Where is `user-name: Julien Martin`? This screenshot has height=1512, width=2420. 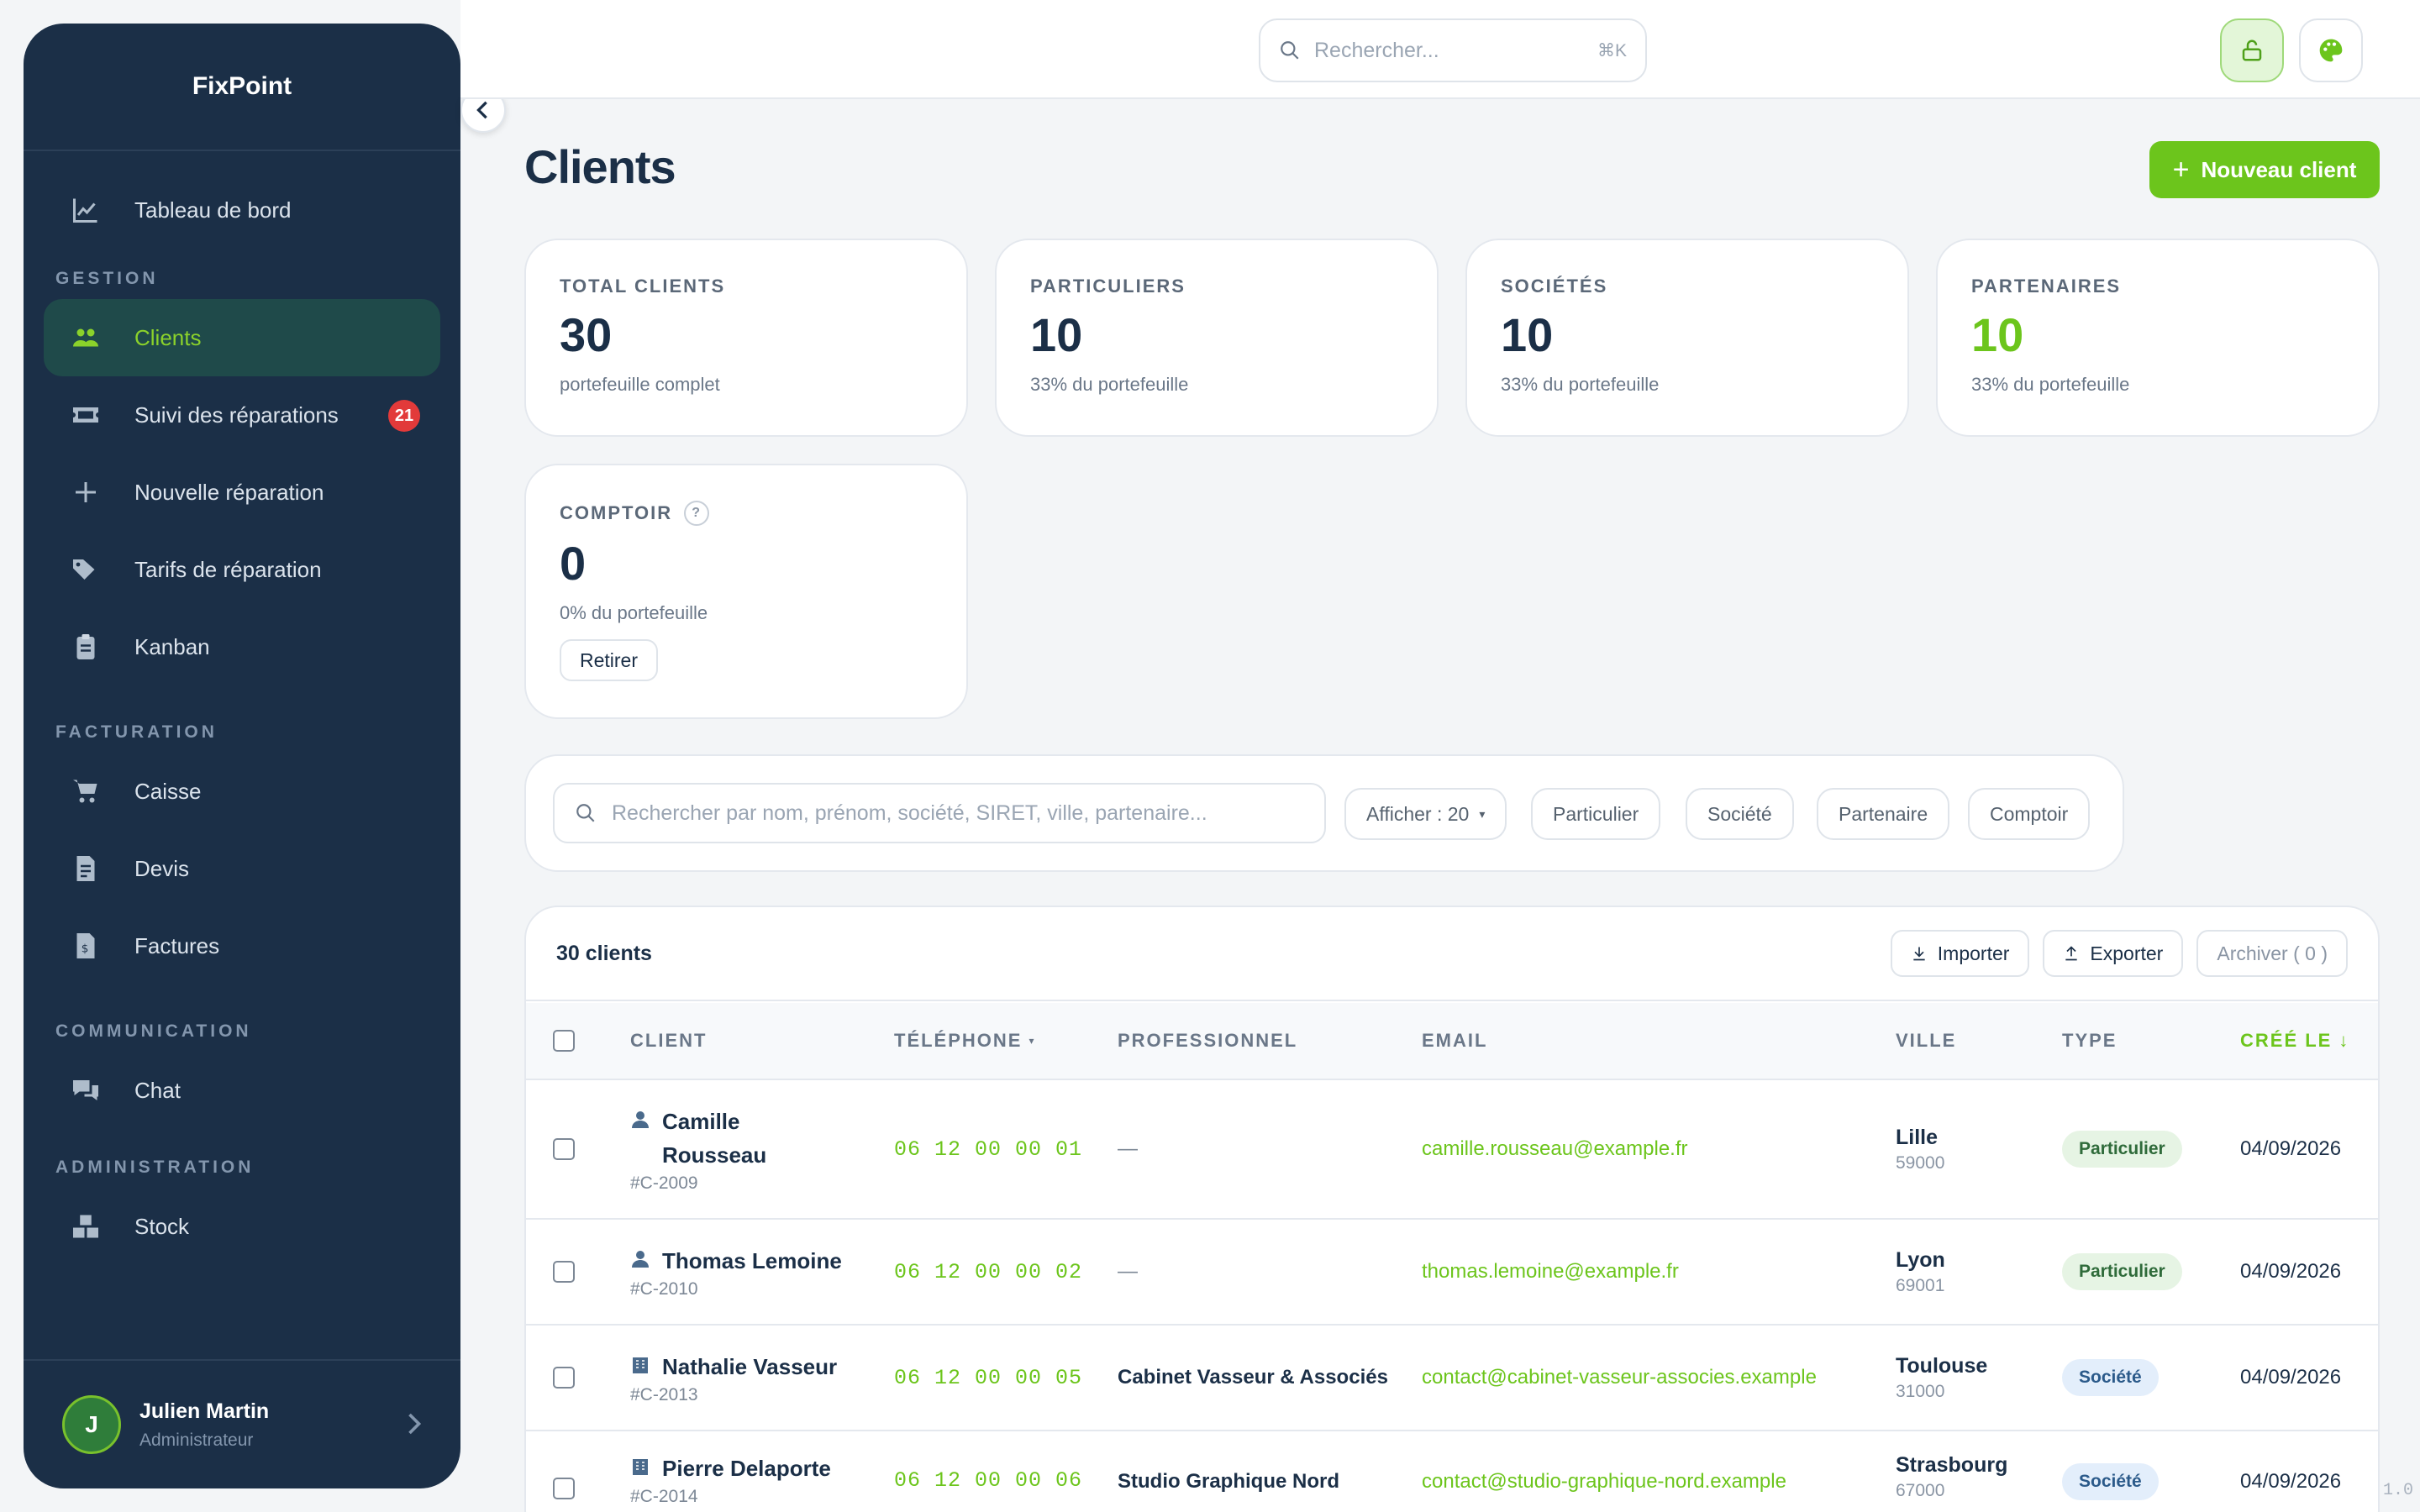
user-name: Julien Martin is located at coordinates (204, 1411).